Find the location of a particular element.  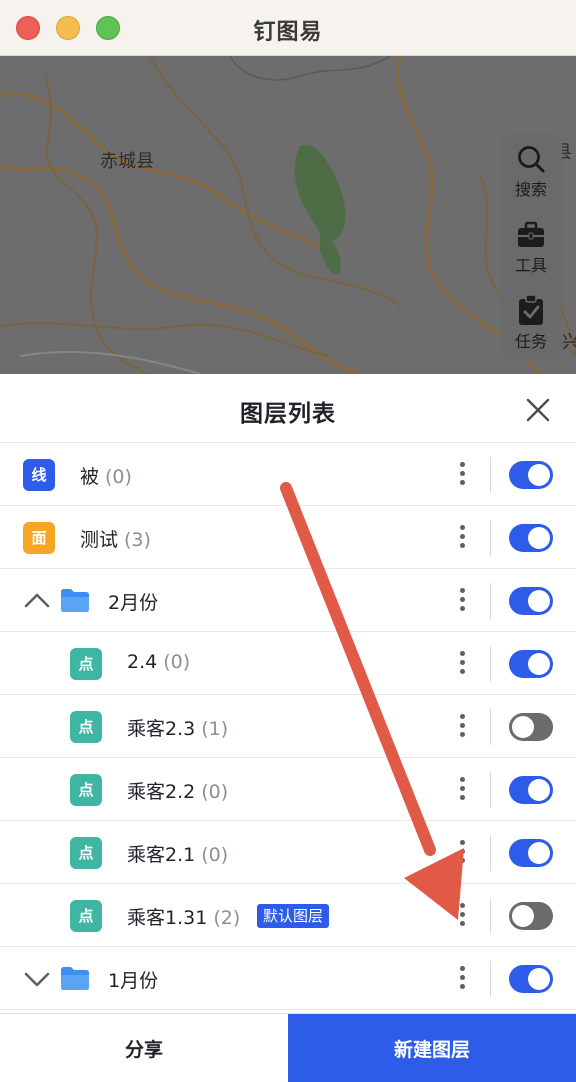

layer-count: (2) is located at coordinates (227, 918).